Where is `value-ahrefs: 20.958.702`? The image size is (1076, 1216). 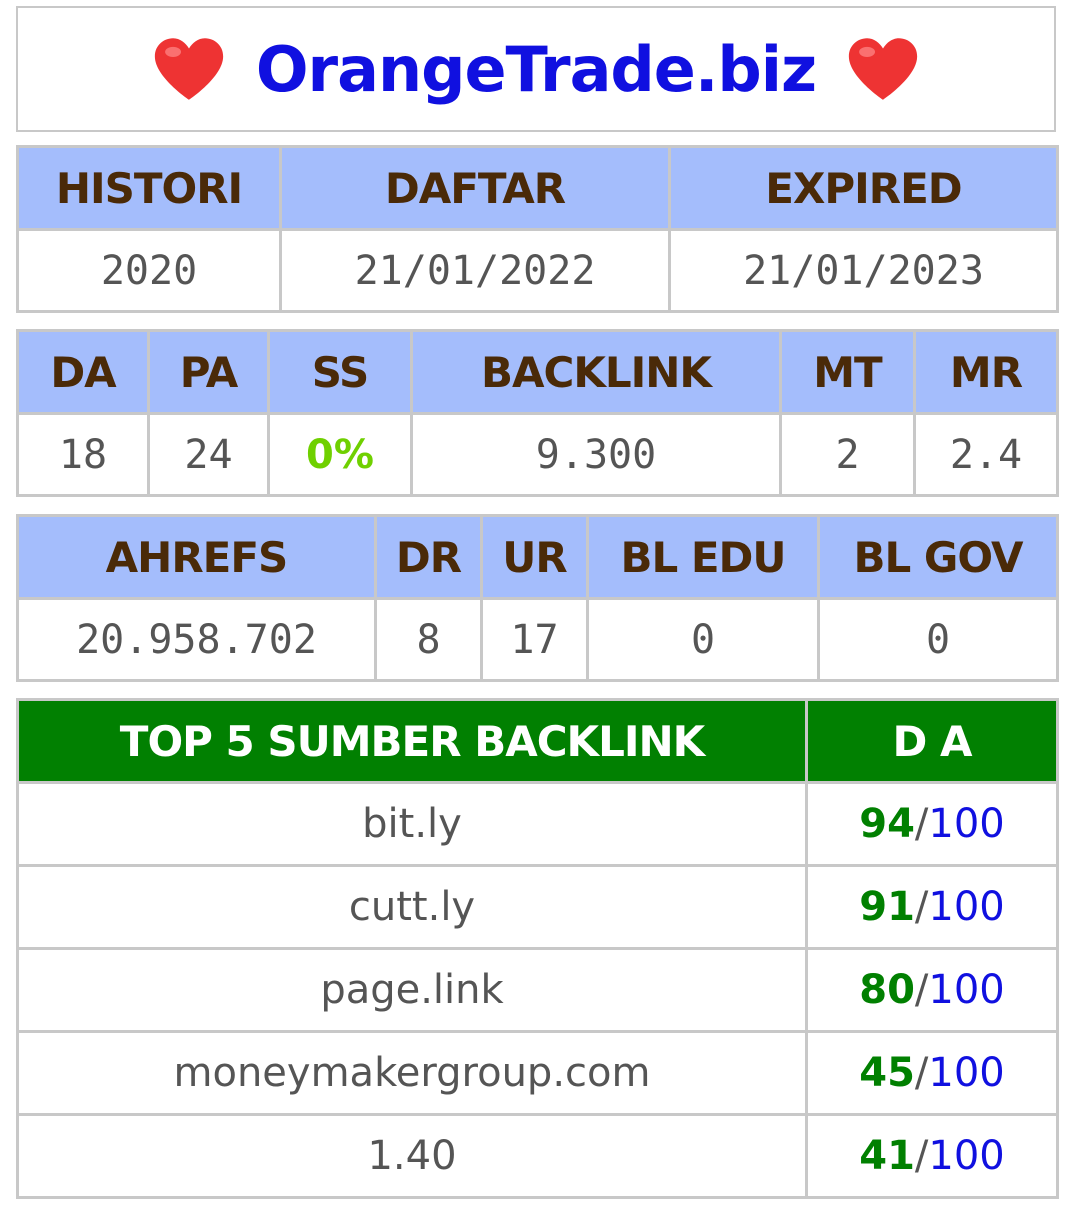
value-ahrefs: 20.958.702 is located at coordinates (196, 639).